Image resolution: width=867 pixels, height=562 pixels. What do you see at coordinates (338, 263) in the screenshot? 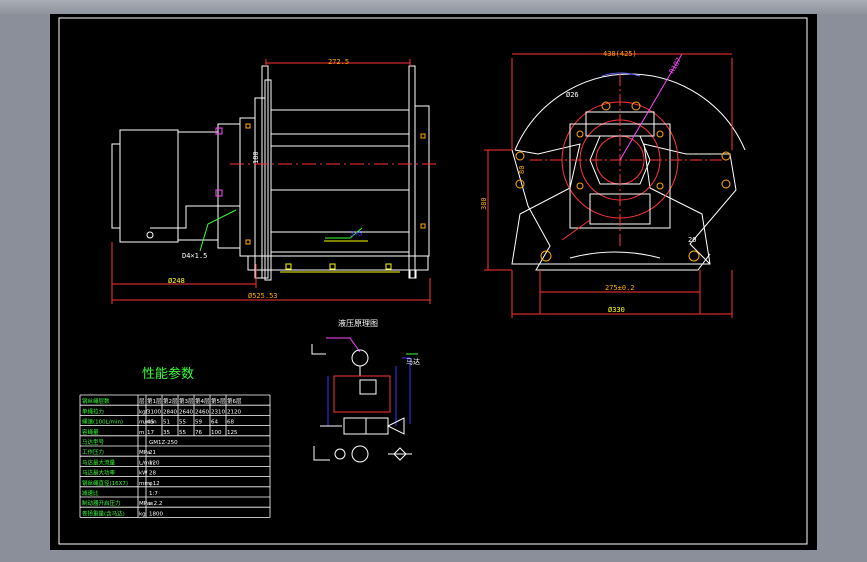
I see `base-frame` at bounding box center [338, 263].